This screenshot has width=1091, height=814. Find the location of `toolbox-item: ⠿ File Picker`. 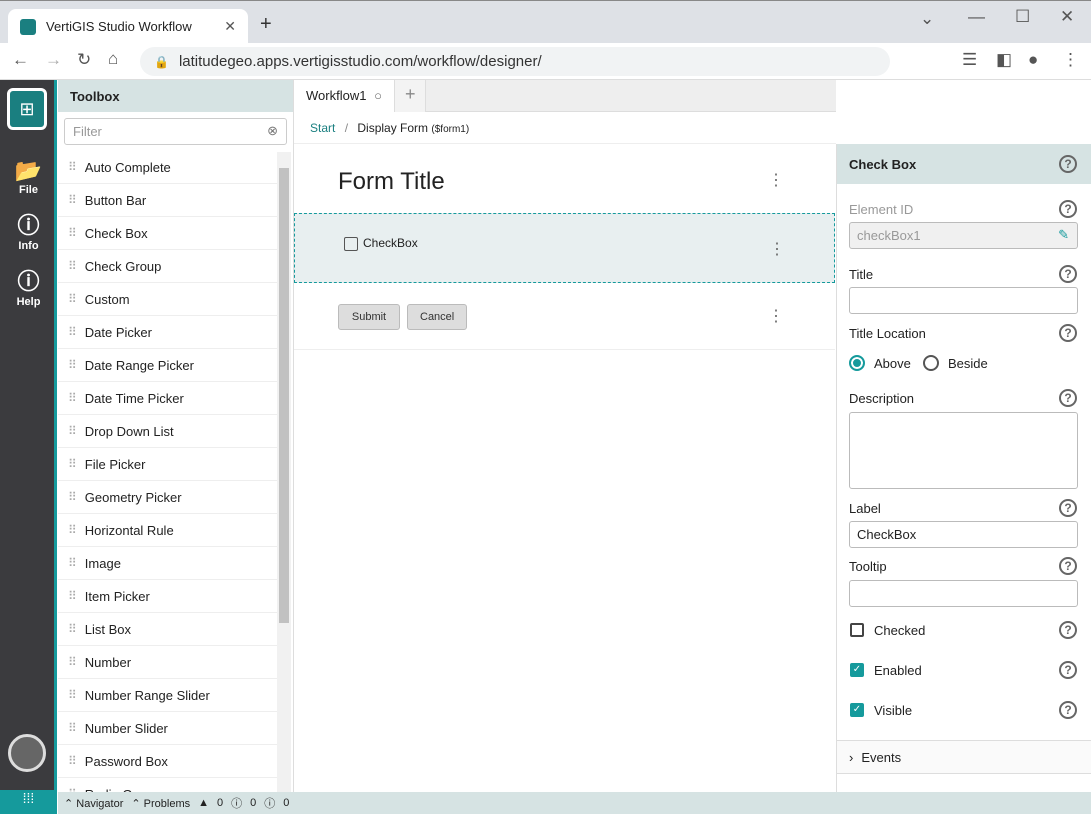

toolbox-item: ⠿ File Picker is located at coordinates (167, 464).